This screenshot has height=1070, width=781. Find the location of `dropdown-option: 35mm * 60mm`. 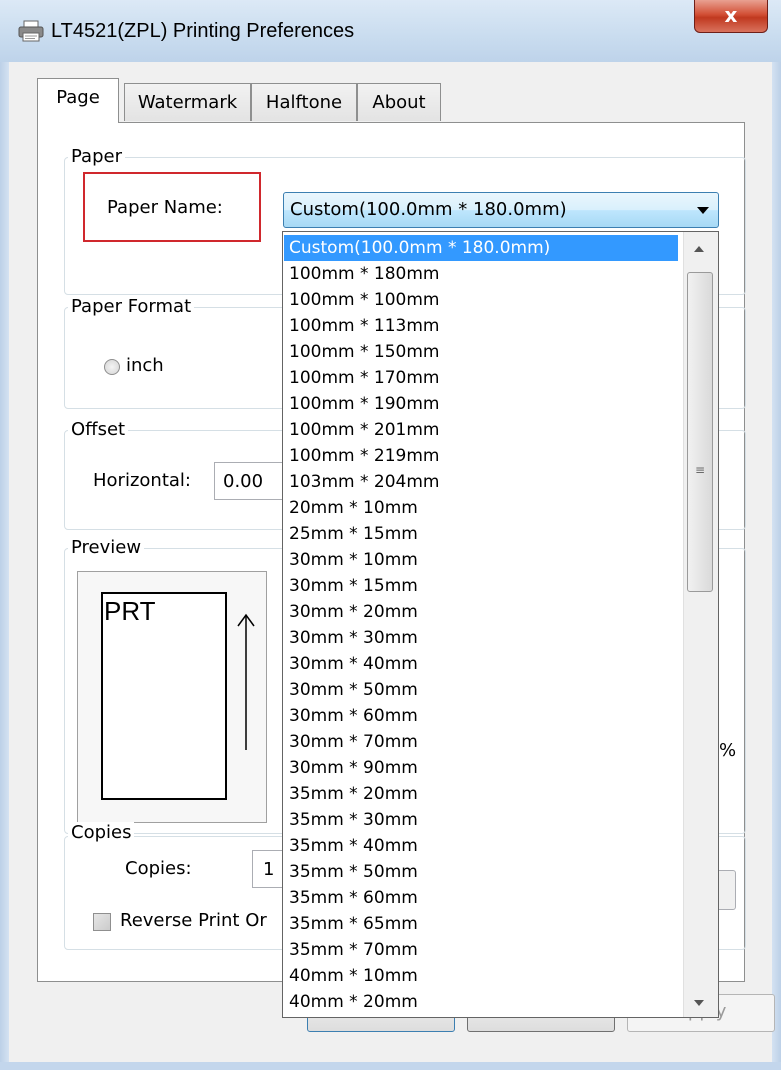

dropdown-option: 35mm * 60mm is located at coordinates (481, 898).